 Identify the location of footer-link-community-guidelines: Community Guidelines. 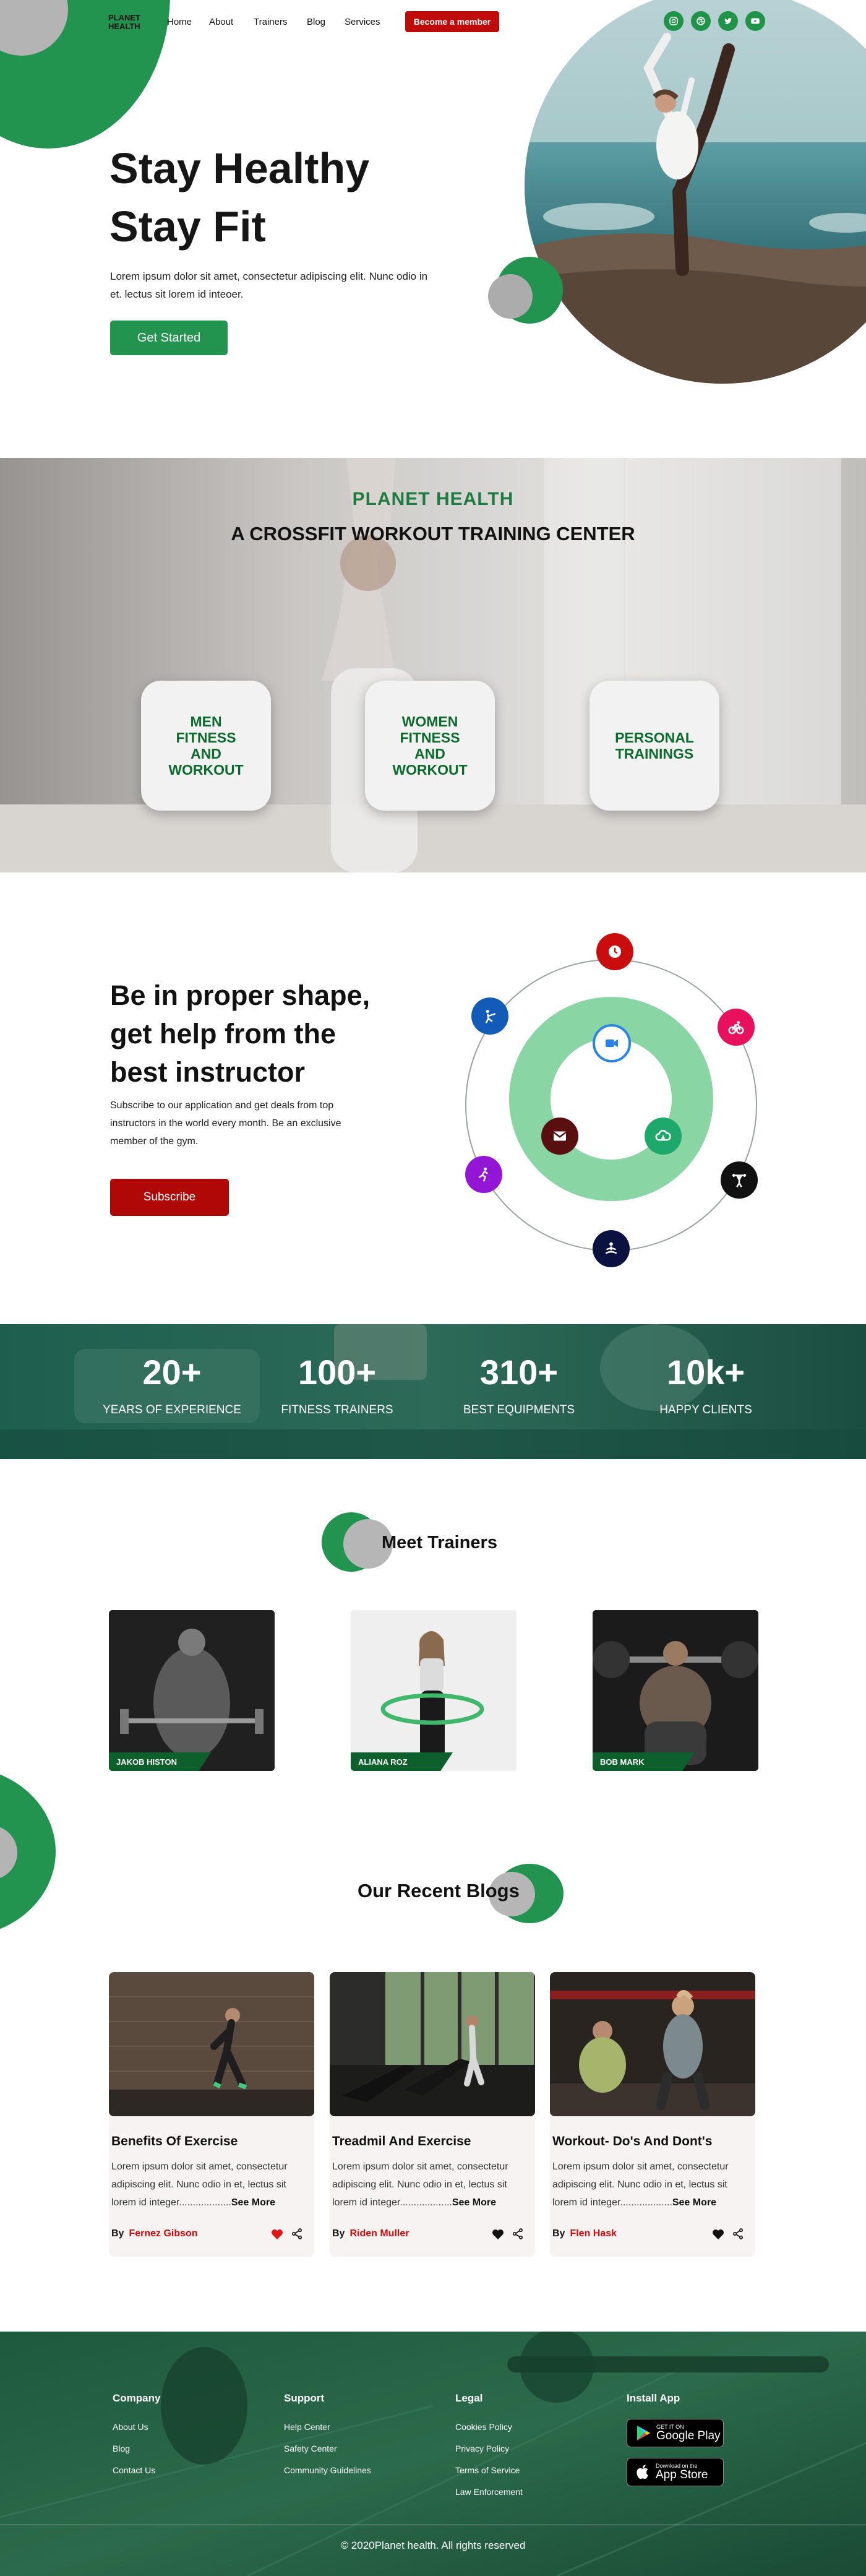
(327, 2470).